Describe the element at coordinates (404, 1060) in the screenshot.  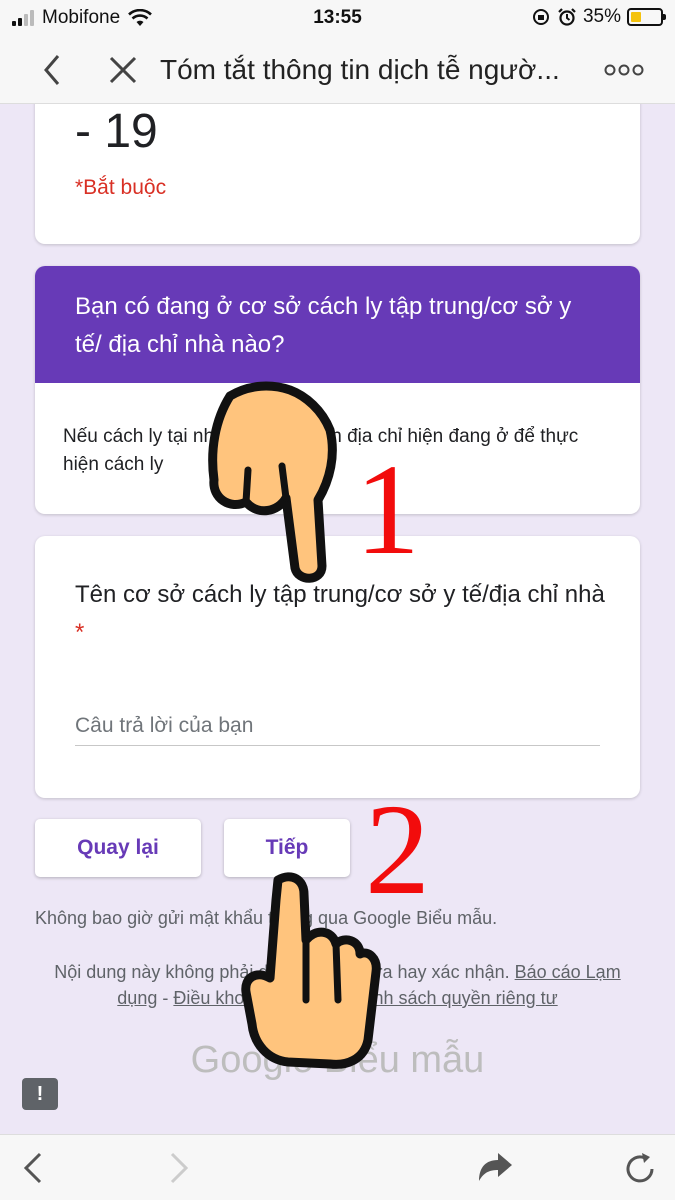
I see `brand-forms: Biểu mẫu` at that location.